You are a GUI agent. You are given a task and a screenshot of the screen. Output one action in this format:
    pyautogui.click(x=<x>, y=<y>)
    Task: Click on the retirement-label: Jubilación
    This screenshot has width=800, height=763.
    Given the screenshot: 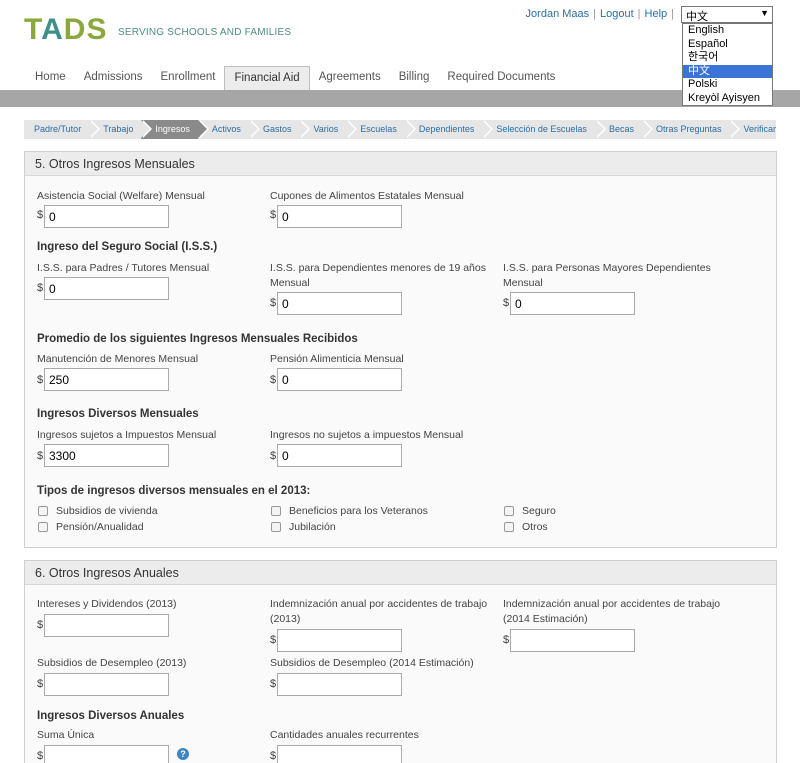 What is the action you would take?
    pyautogui.click(x=312, y=527)
    